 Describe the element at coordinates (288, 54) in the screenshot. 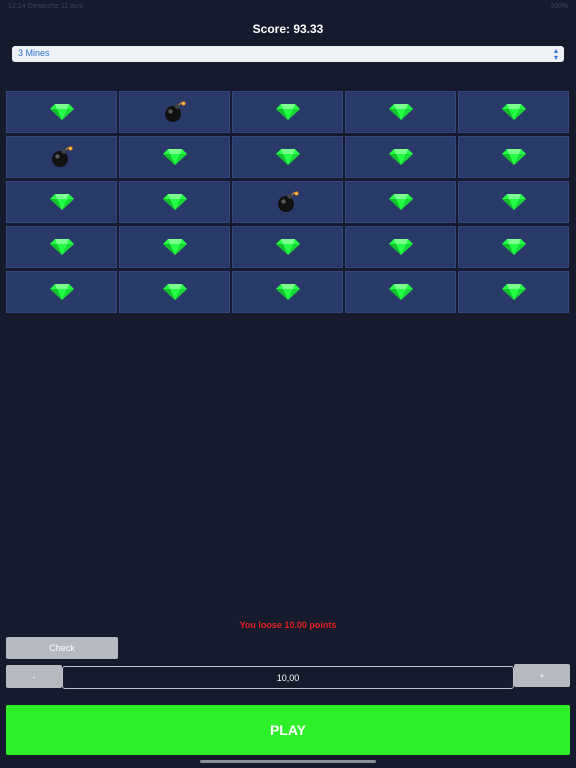

I see `mines-select: 3 Mines ▴ ▾` at that location.